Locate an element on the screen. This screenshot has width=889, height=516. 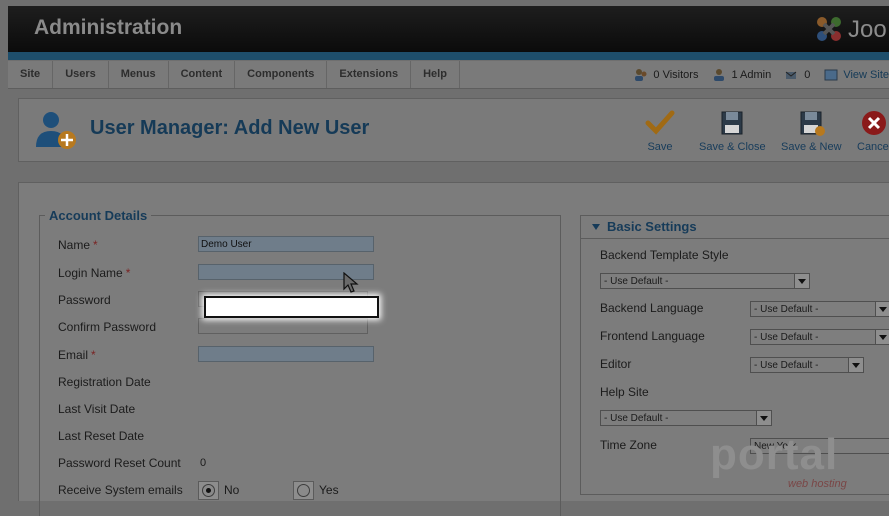
save-close-button: Save & Close is located at coordinates (732, 131).